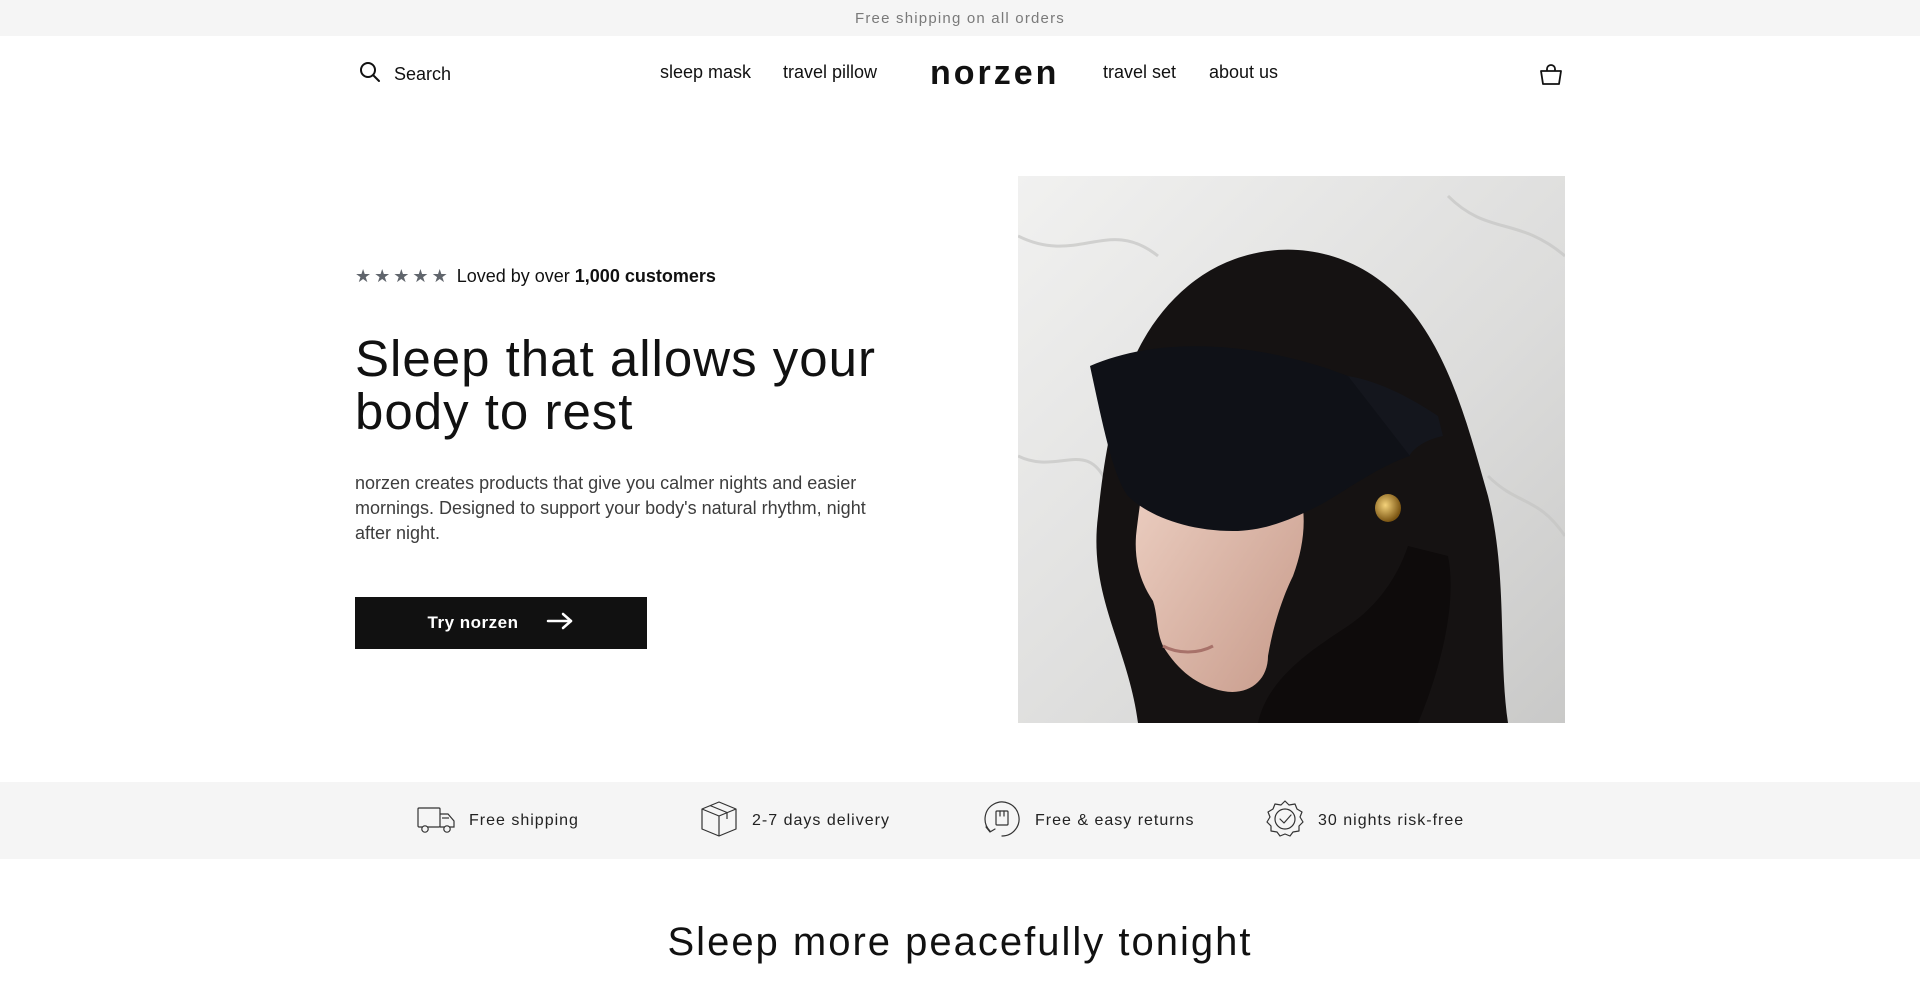 This screenshot has width=1920, height=993. Describe the element at coordinates (960, 942) in the screenshot. I see `section-title: Sleep more peacefully tonight` at that location.